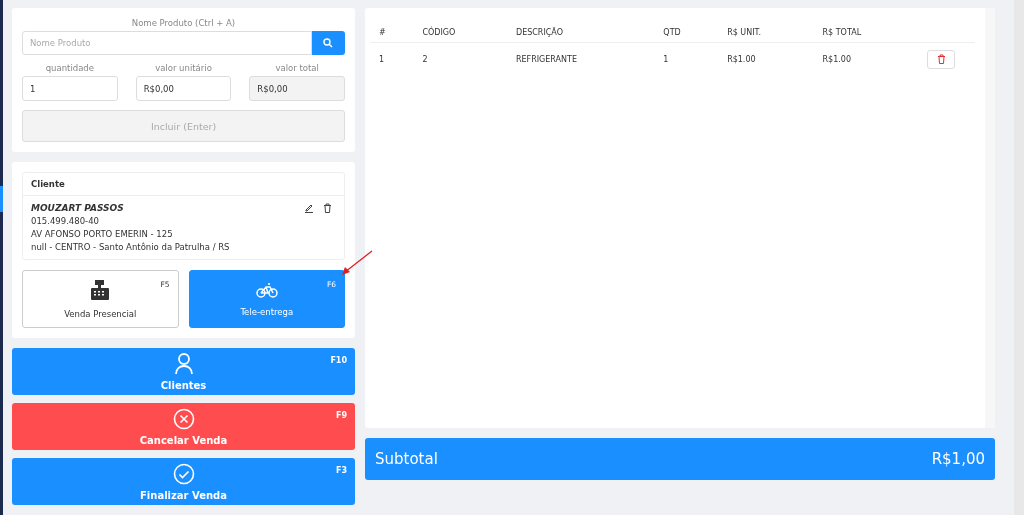  What do you see at coordinates (1, 199) in the screenshot?
I see `sidebar-indicator` at bounding box center [1, 199].